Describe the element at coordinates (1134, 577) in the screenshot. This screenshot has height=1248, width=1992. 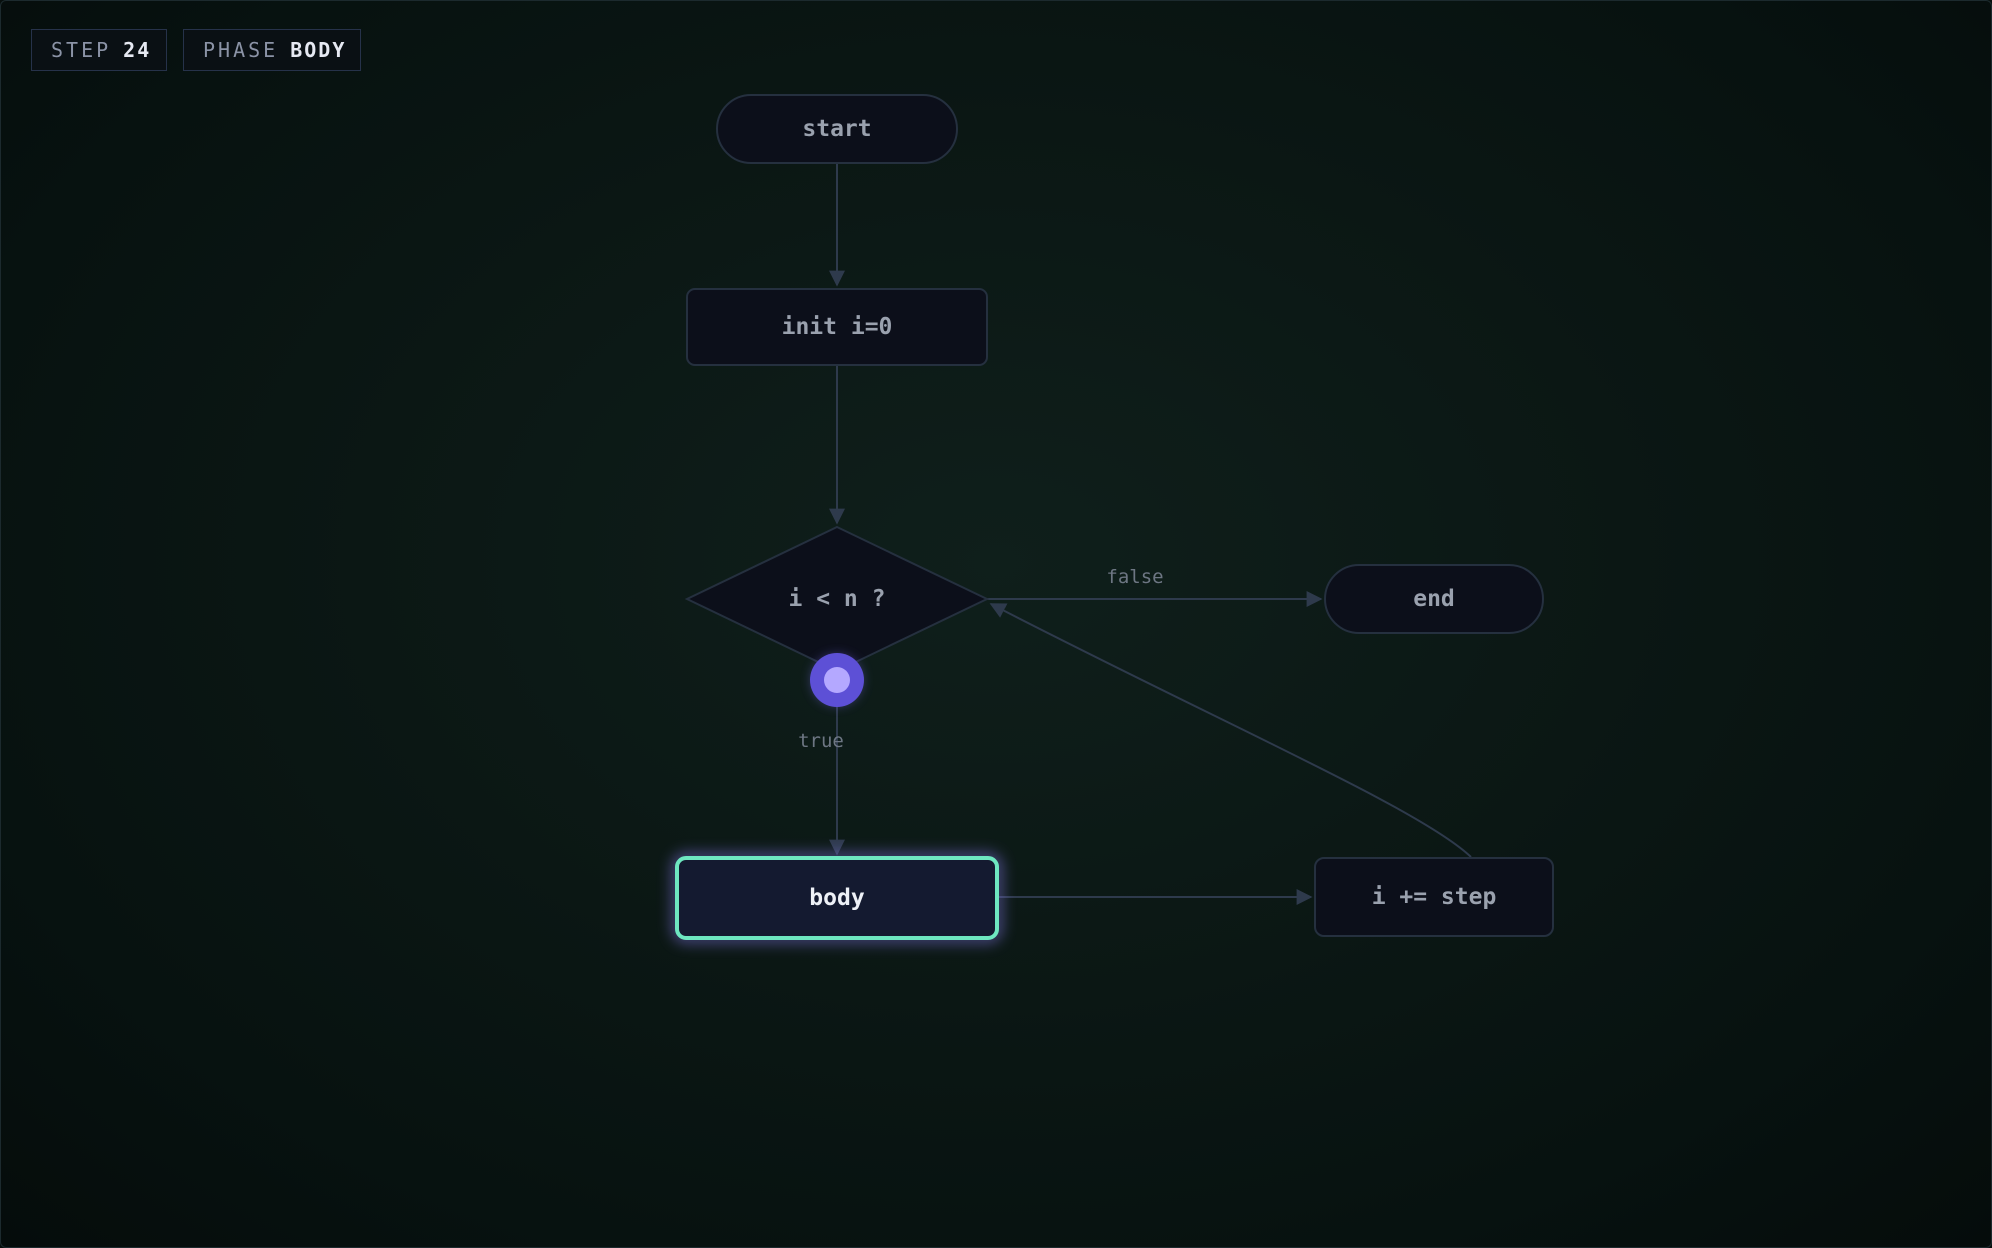
I see `edge-label-false: false` at that location.